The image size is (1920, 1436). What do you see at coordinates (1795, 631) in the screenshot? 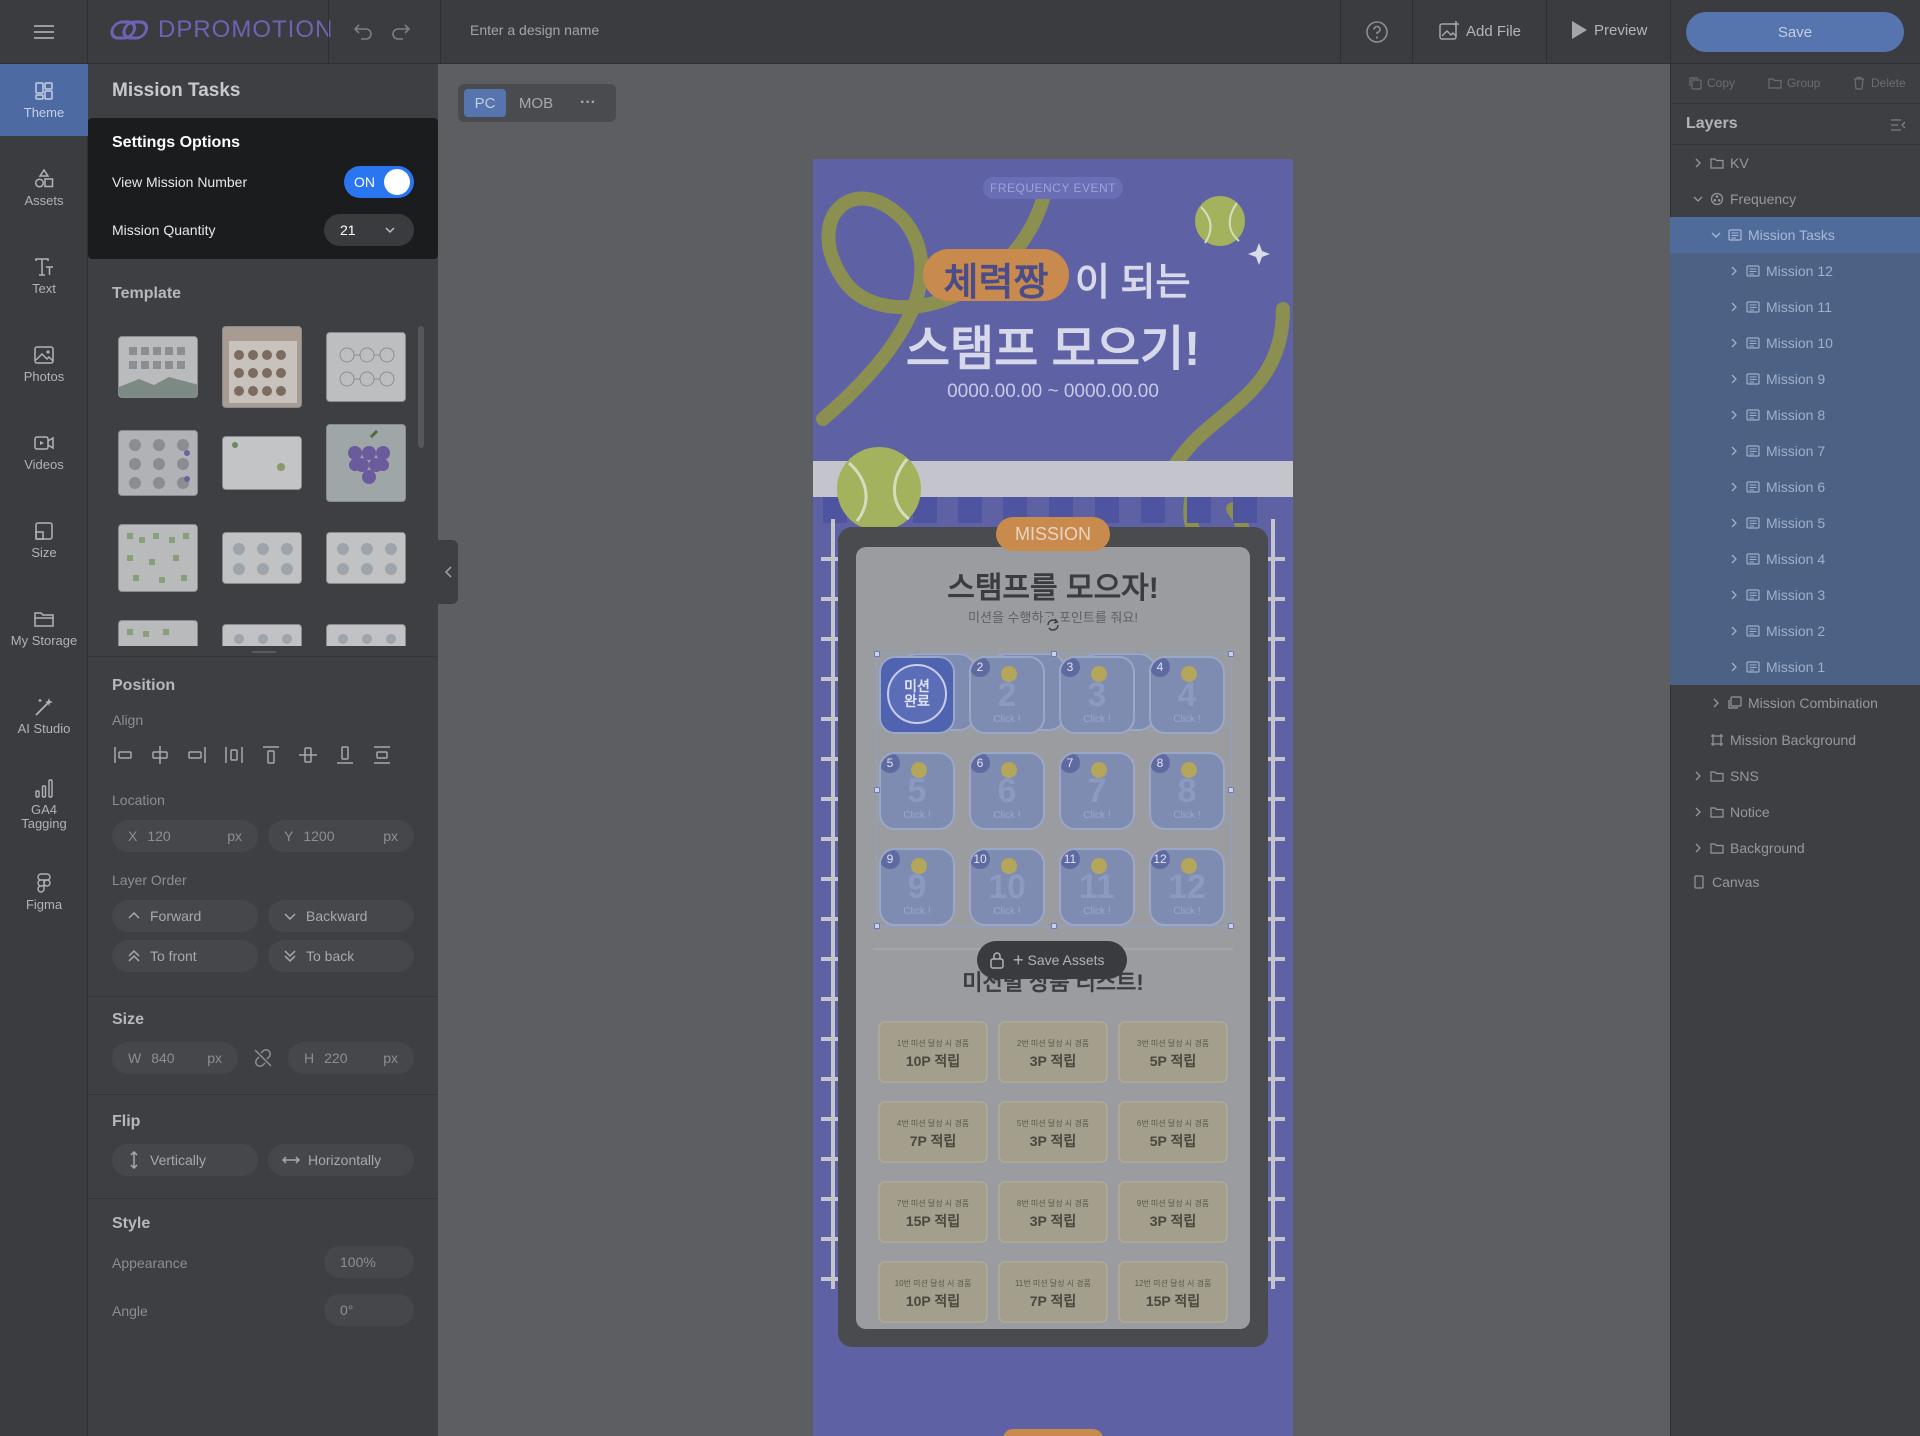
I see `layer-item: Mission 2` at bounding box center [1795, 631].